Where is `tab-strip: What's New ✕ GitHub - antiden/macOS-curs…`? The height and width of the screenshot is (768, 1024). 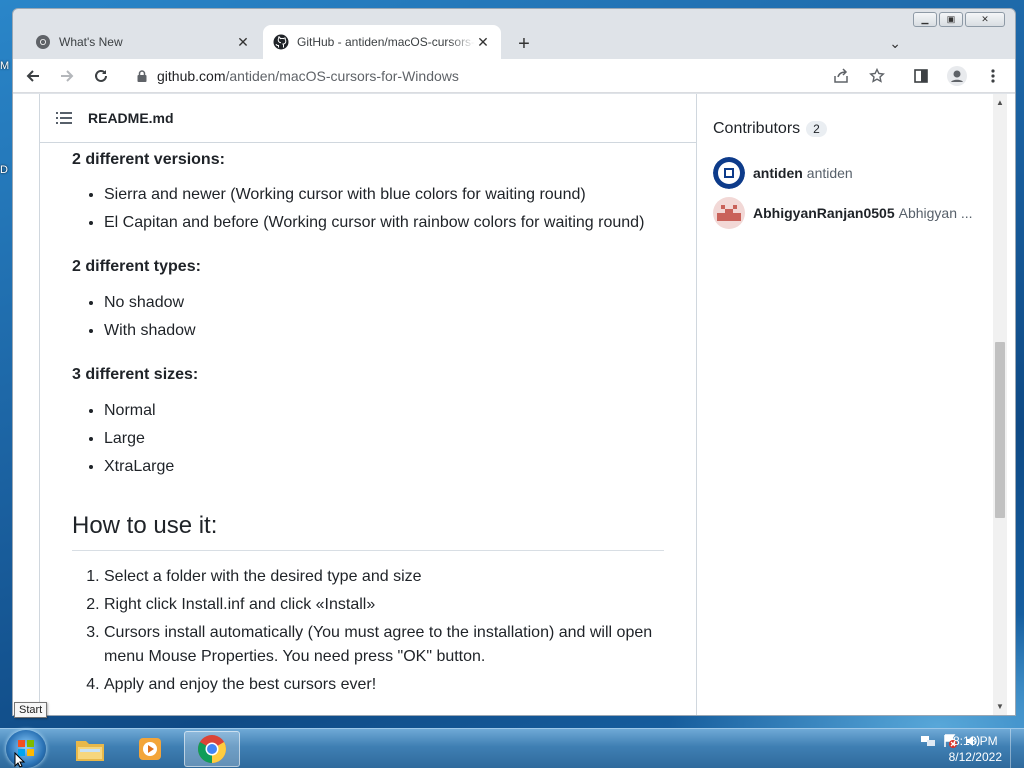 tab-strip: What's New ✕ GitHub - antiden/macOS-curs… is located at coordinates (514, 41).